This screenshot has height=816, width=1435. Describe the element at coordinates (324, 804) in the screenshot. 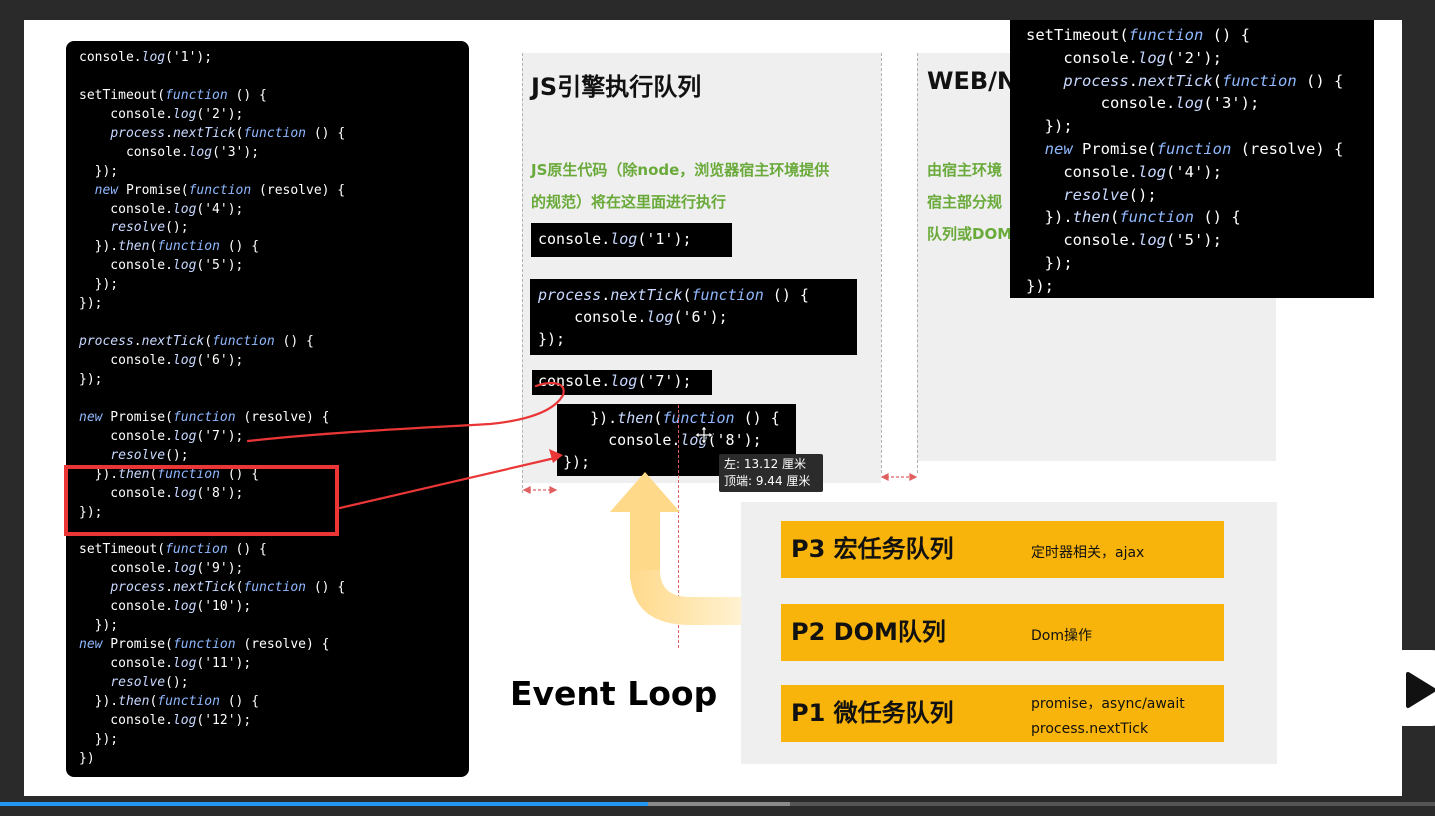

I see `played-bar` at that location.